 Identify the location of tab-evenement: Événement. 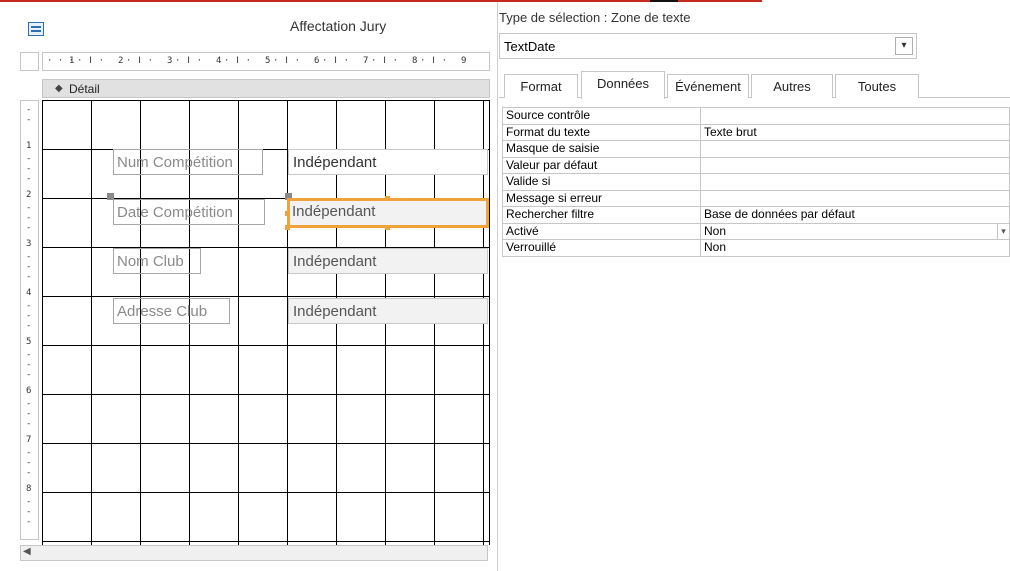
(708, 86).